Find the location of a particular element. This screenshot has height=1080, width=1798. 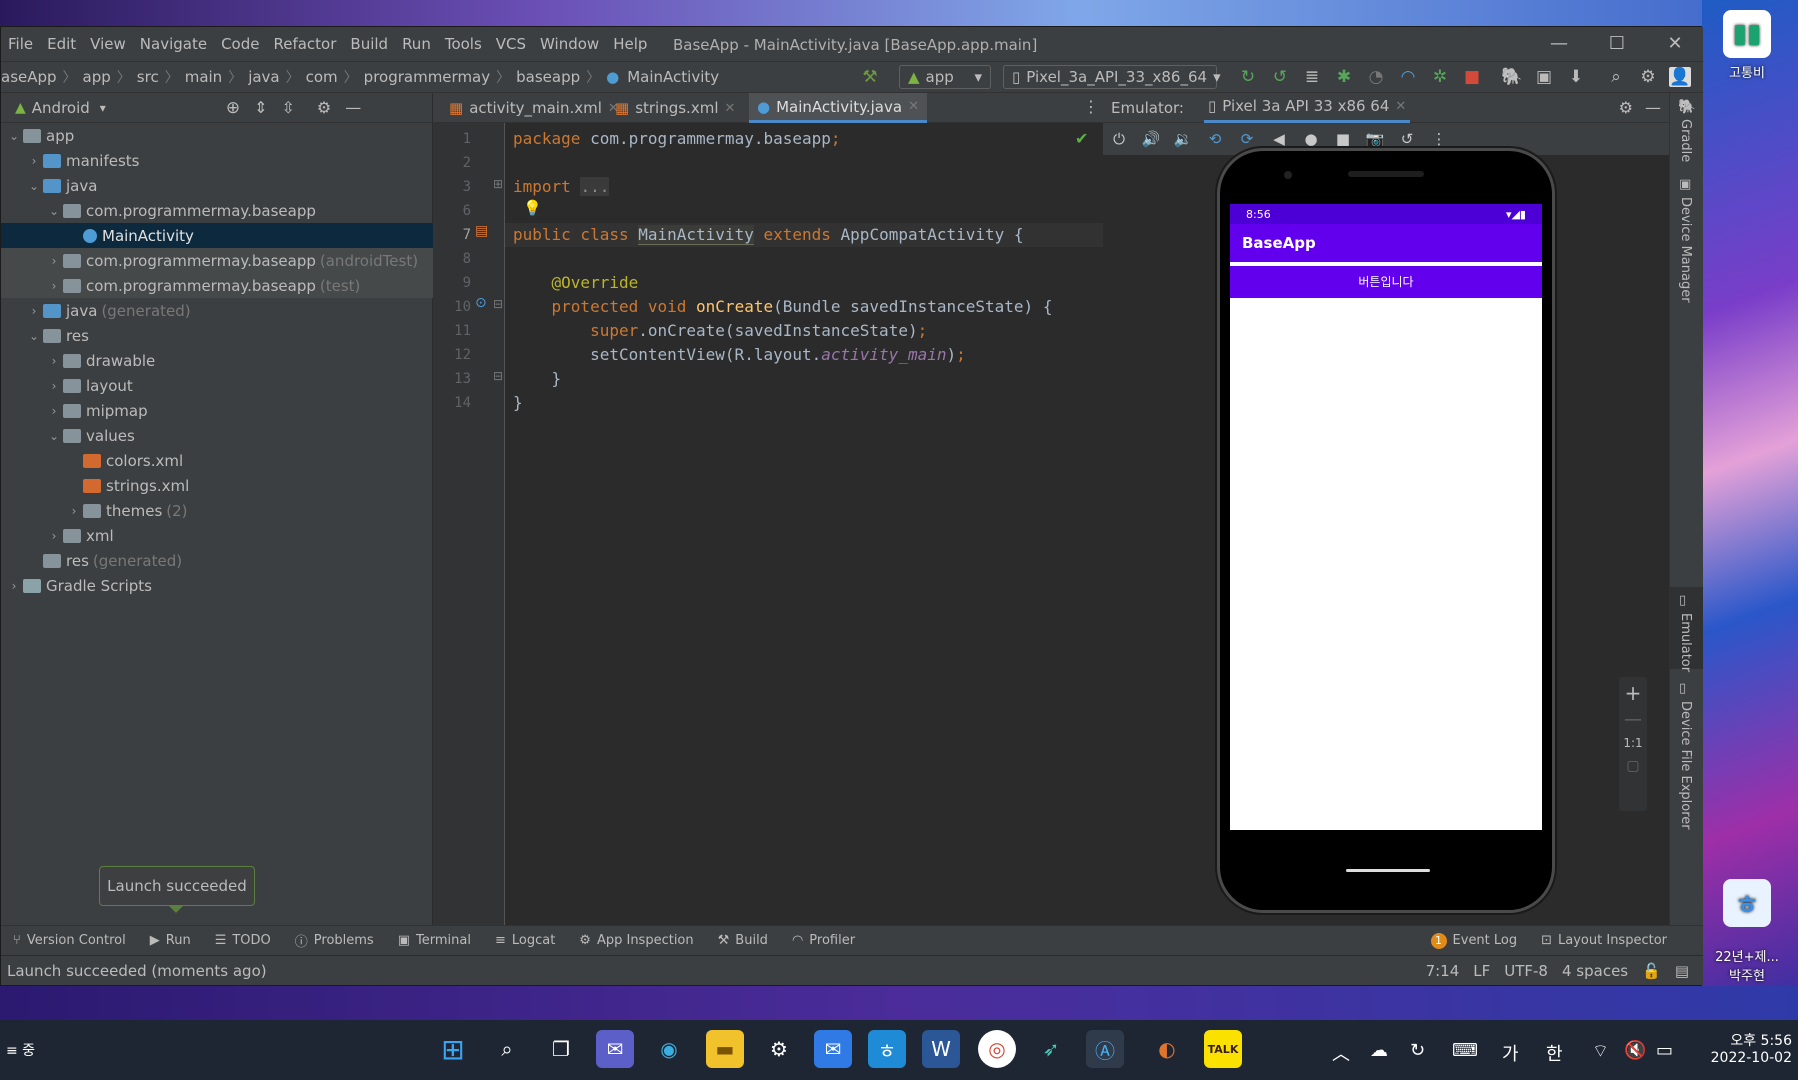

close-icon: ✕ is located at coordinates (913, 106).